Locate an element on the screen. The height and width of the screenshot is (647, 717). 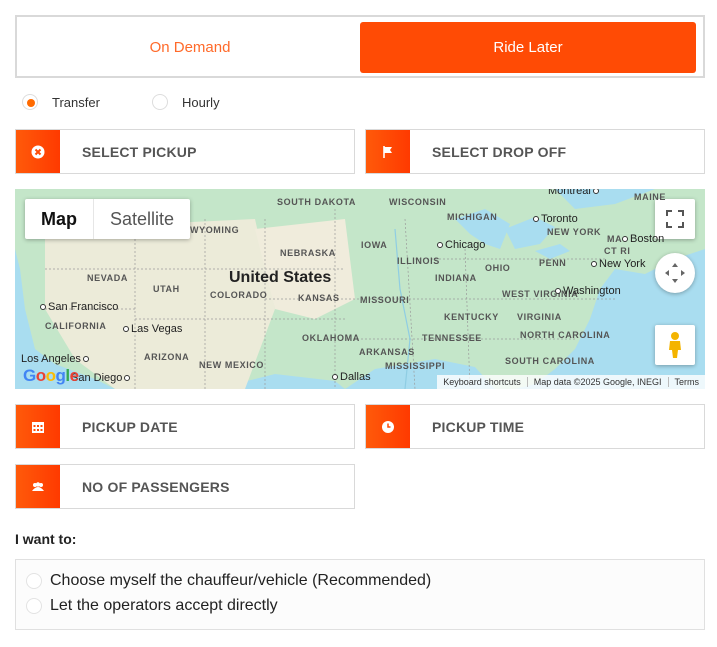
transfer-label: Transfer is located at coordinates (76, 102).